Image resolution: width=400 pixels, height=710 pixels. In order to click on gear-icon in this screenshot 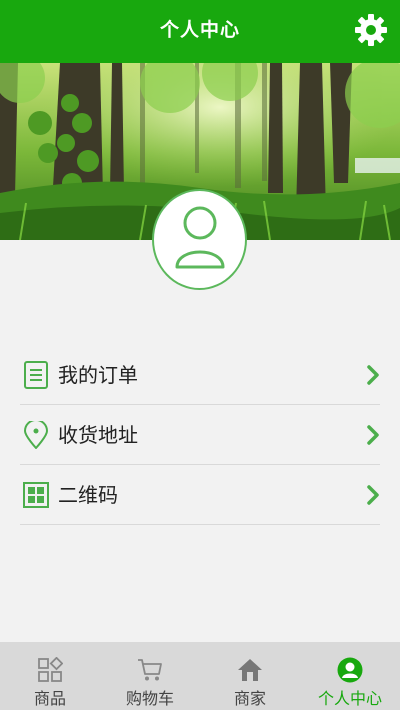, I will do `click(371, 30)`.